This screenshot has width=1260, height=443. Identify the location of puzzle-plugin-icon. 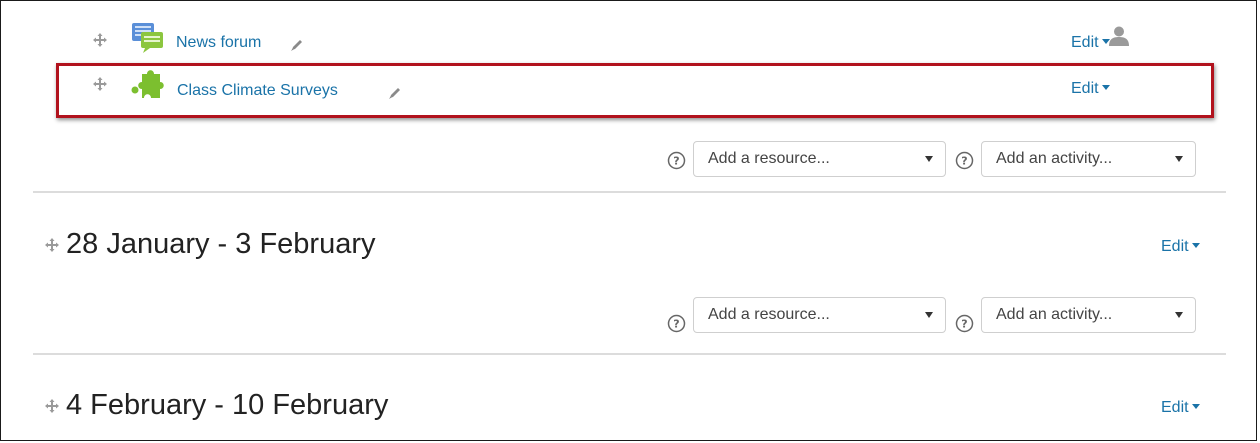
(148, 86).